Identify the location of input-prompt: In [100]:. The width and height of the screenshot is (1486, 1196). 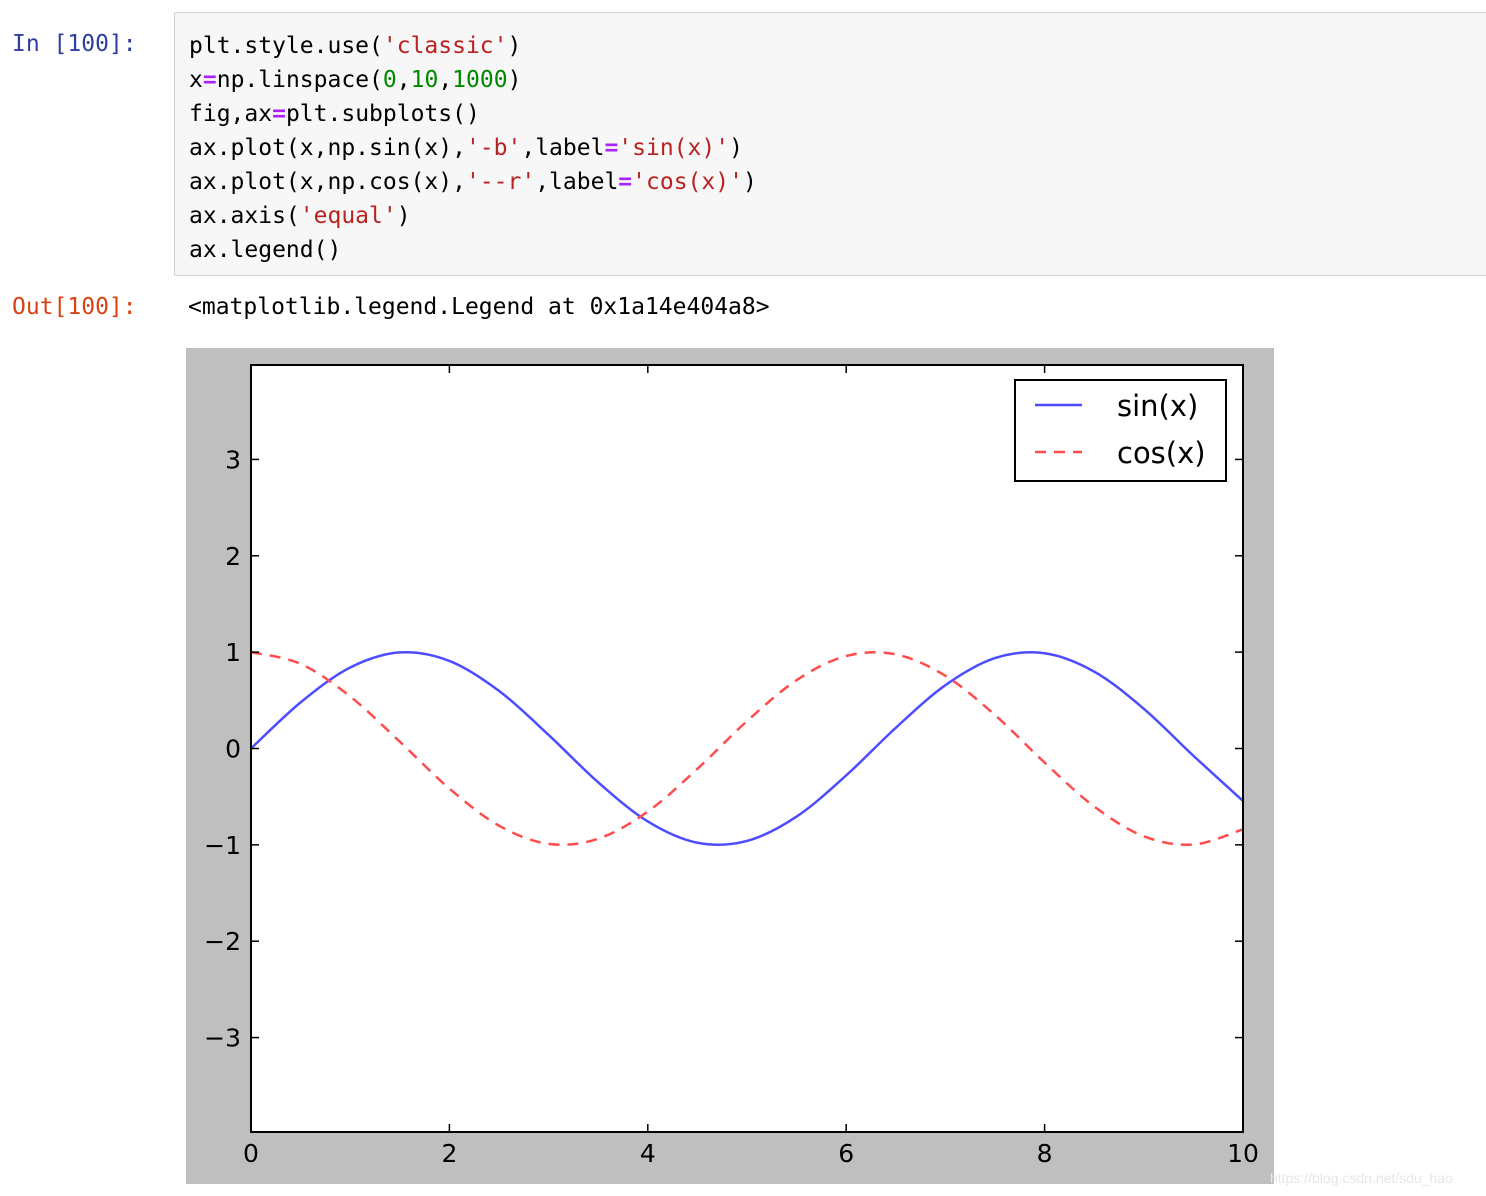
(74, 44).